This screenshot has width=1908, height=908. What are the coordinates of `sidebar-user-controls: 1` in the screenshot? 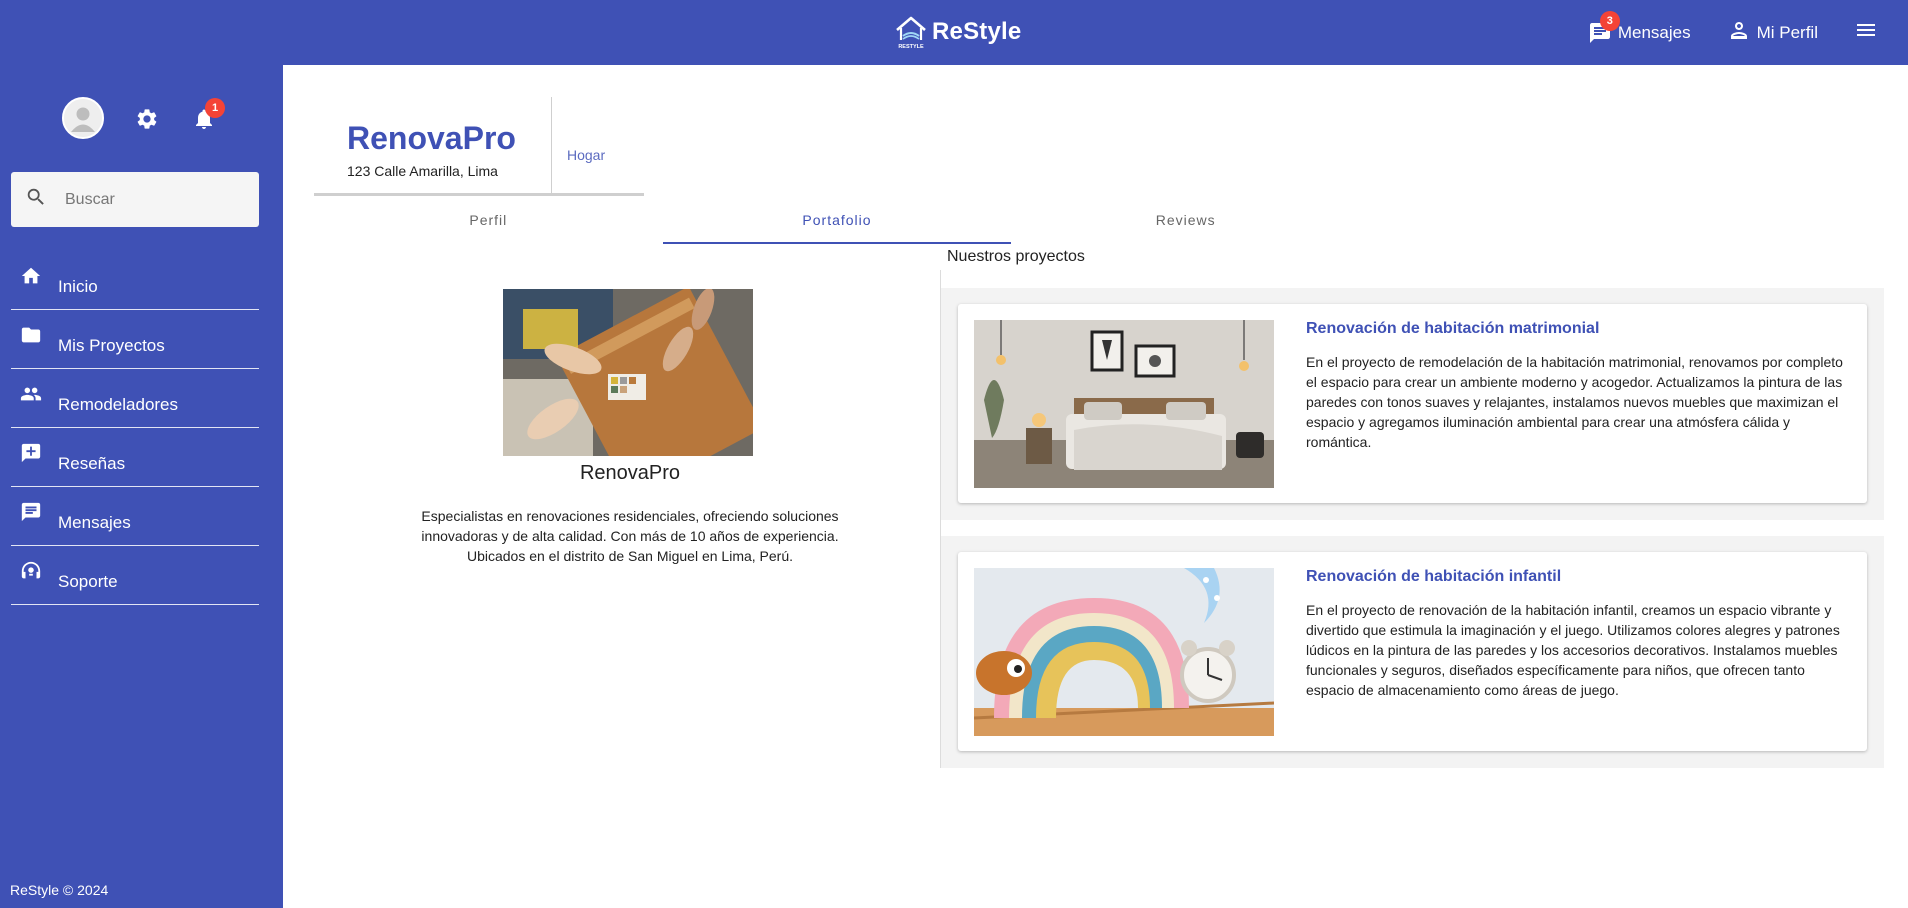 It's located at (141, 119).